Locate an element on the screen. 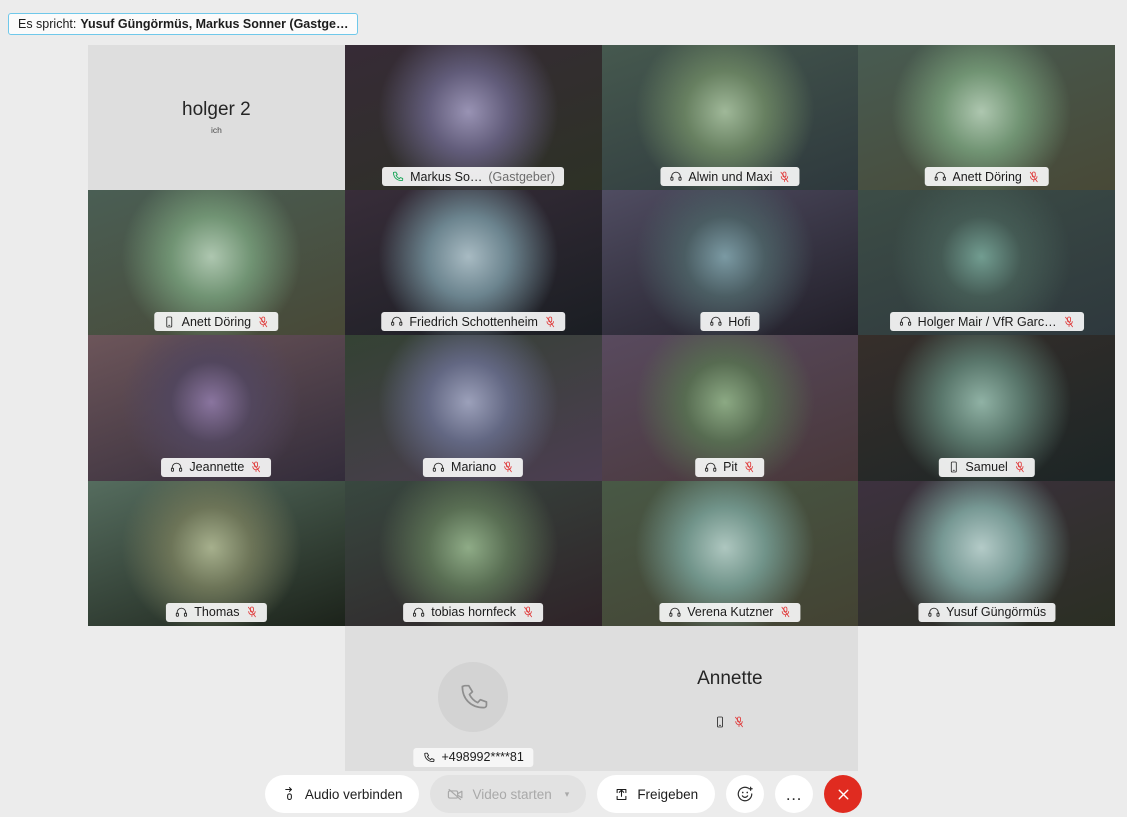 Image resolution: width=1127 pixels, height=817 pixels. participant-tile-anett-doring-2: Anett Döring is located at coordinates (216, 263).